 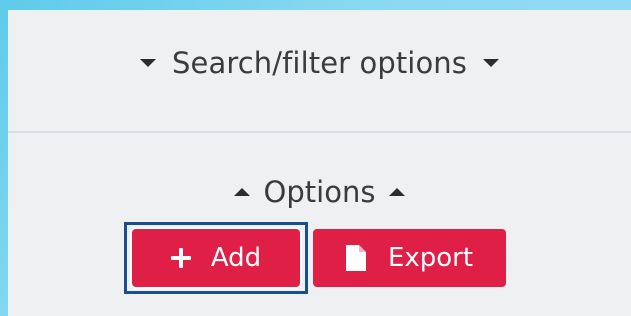 What do you see at coordinates (319, 132) in the screenshot?
I see `section-divider` at bounding box center [319, 132].